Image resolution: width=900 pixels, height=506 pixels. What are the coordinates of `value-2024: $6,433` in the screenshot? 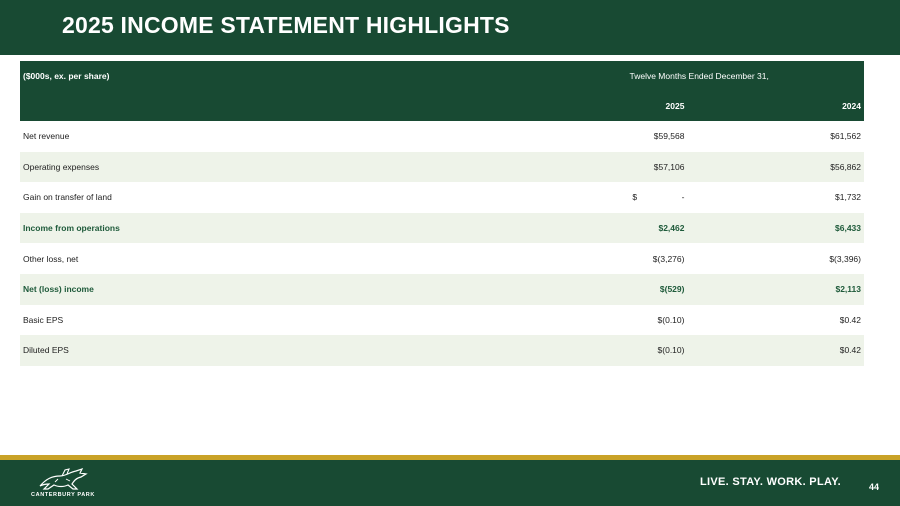 It's located at (775, 228).